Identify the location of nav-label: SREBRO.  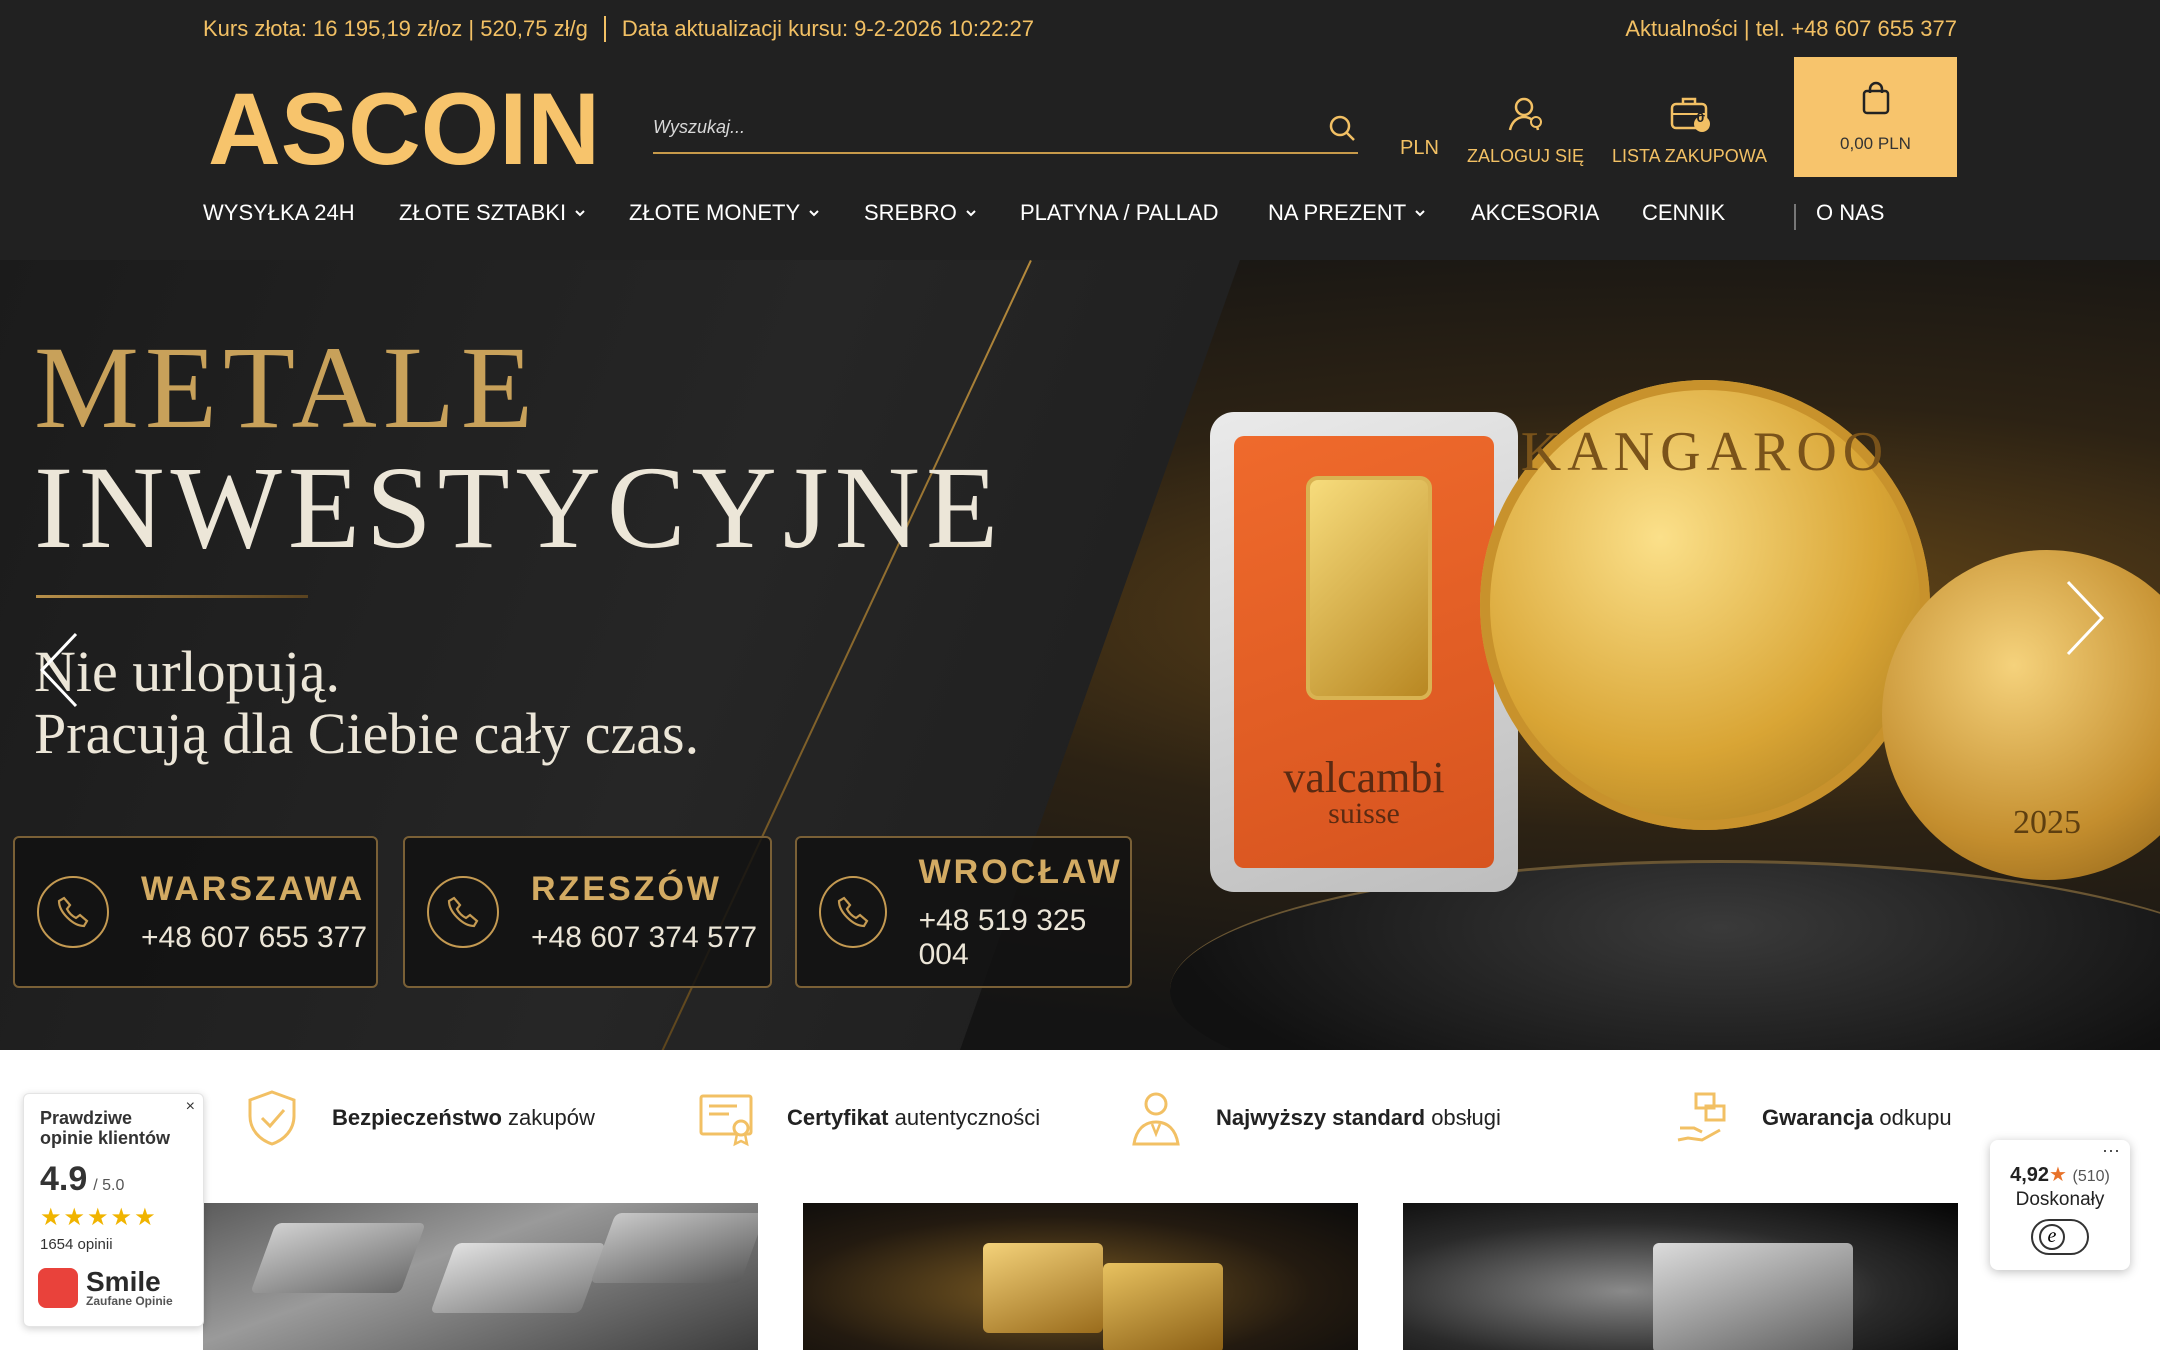
(910, 212).